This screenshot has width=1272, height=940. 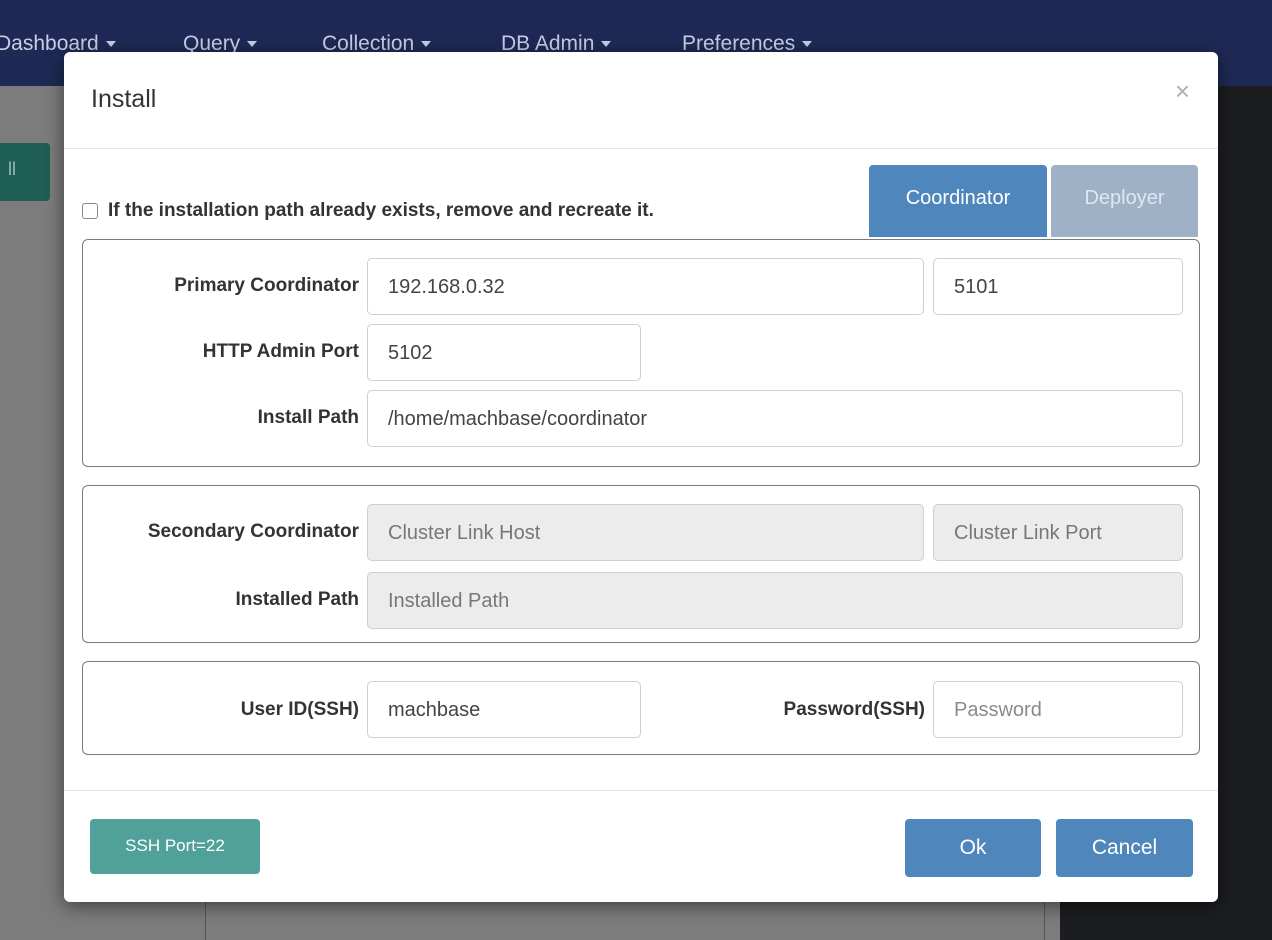 What do you see at coordinates (645, 286) in the screenshot?
I see `primary-host-input: 192.168.0.32` at bounding box center [645, 286].